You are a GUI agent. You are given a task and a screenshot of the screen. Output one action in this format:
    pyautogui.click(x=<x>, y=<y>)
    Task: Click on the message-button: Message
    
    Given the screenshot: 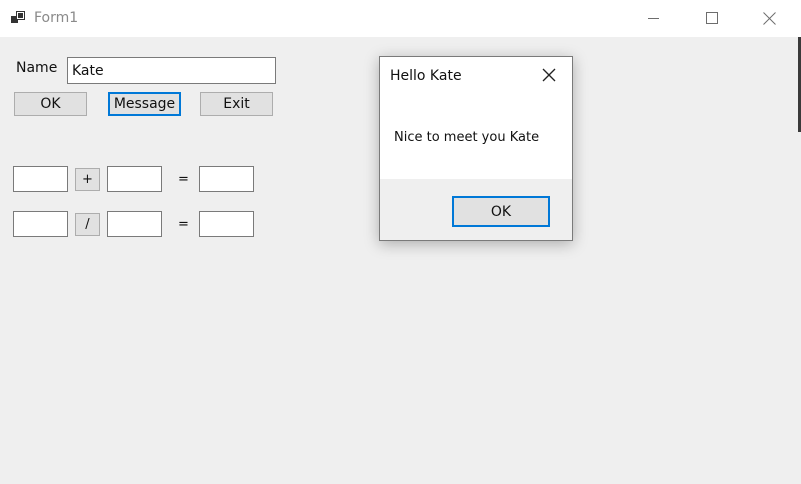 What is the action you would take?
    pyautogui.click(x=144, y=104)
    